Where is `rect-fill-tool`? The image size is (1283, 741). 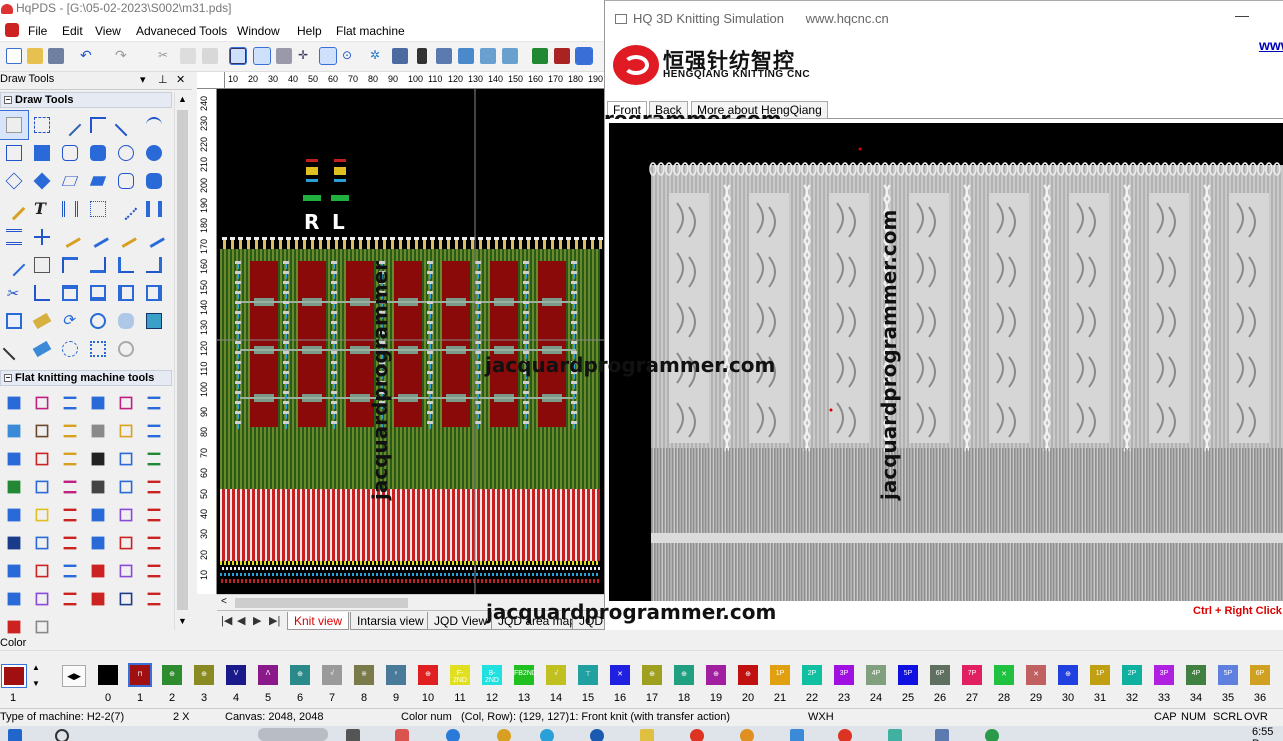
rect-fill-tool is located at coordinates (42, 153).